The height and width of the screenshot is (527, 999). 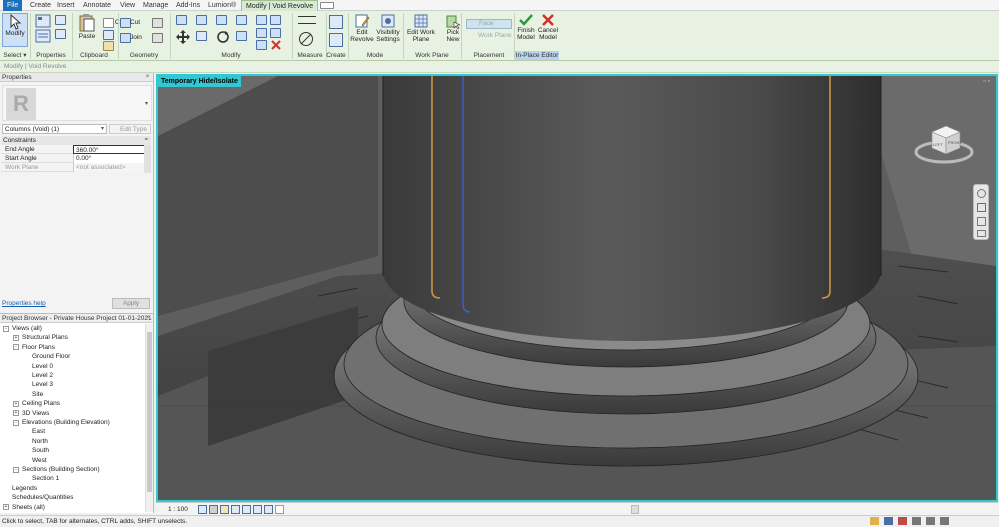 I want to click on scale-icon, so click(x=275, y=33).